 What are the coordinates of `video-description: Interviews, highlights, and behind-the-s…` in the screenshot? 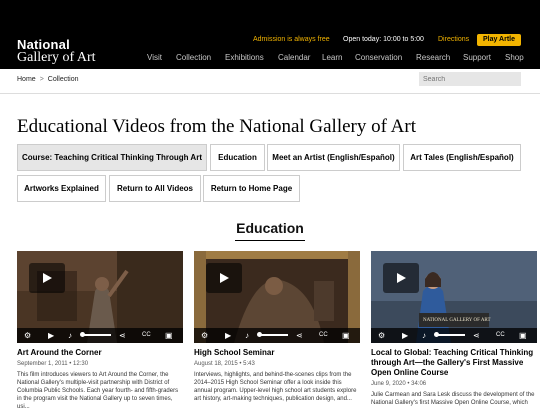 It's located at (275, 387).